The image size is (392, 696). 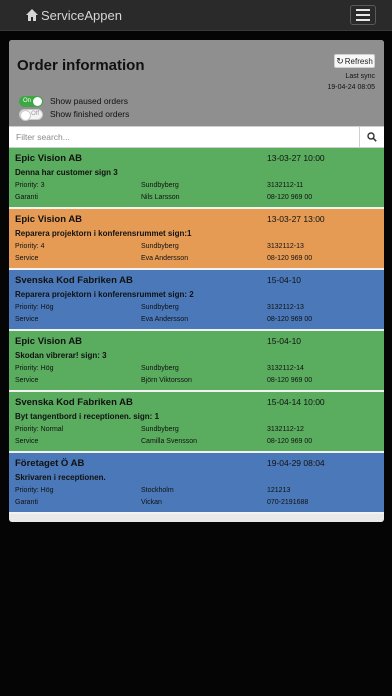 I want to click on last-sync-info: Last sync 19-04-24 08:05, so click(x=351, y=82).